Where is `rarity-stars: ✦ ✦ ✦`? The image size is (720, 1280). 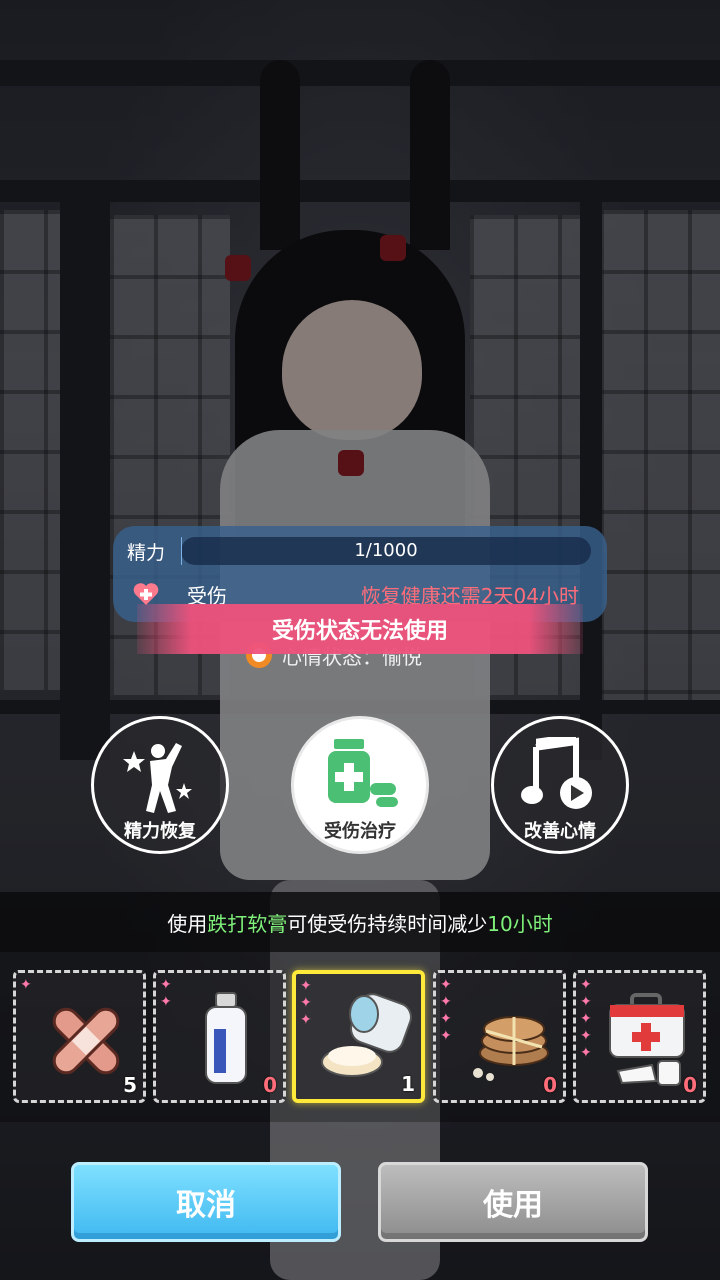 rarity-stars: ✦ ✦ ✦ is located at coordinates (306, 1003).